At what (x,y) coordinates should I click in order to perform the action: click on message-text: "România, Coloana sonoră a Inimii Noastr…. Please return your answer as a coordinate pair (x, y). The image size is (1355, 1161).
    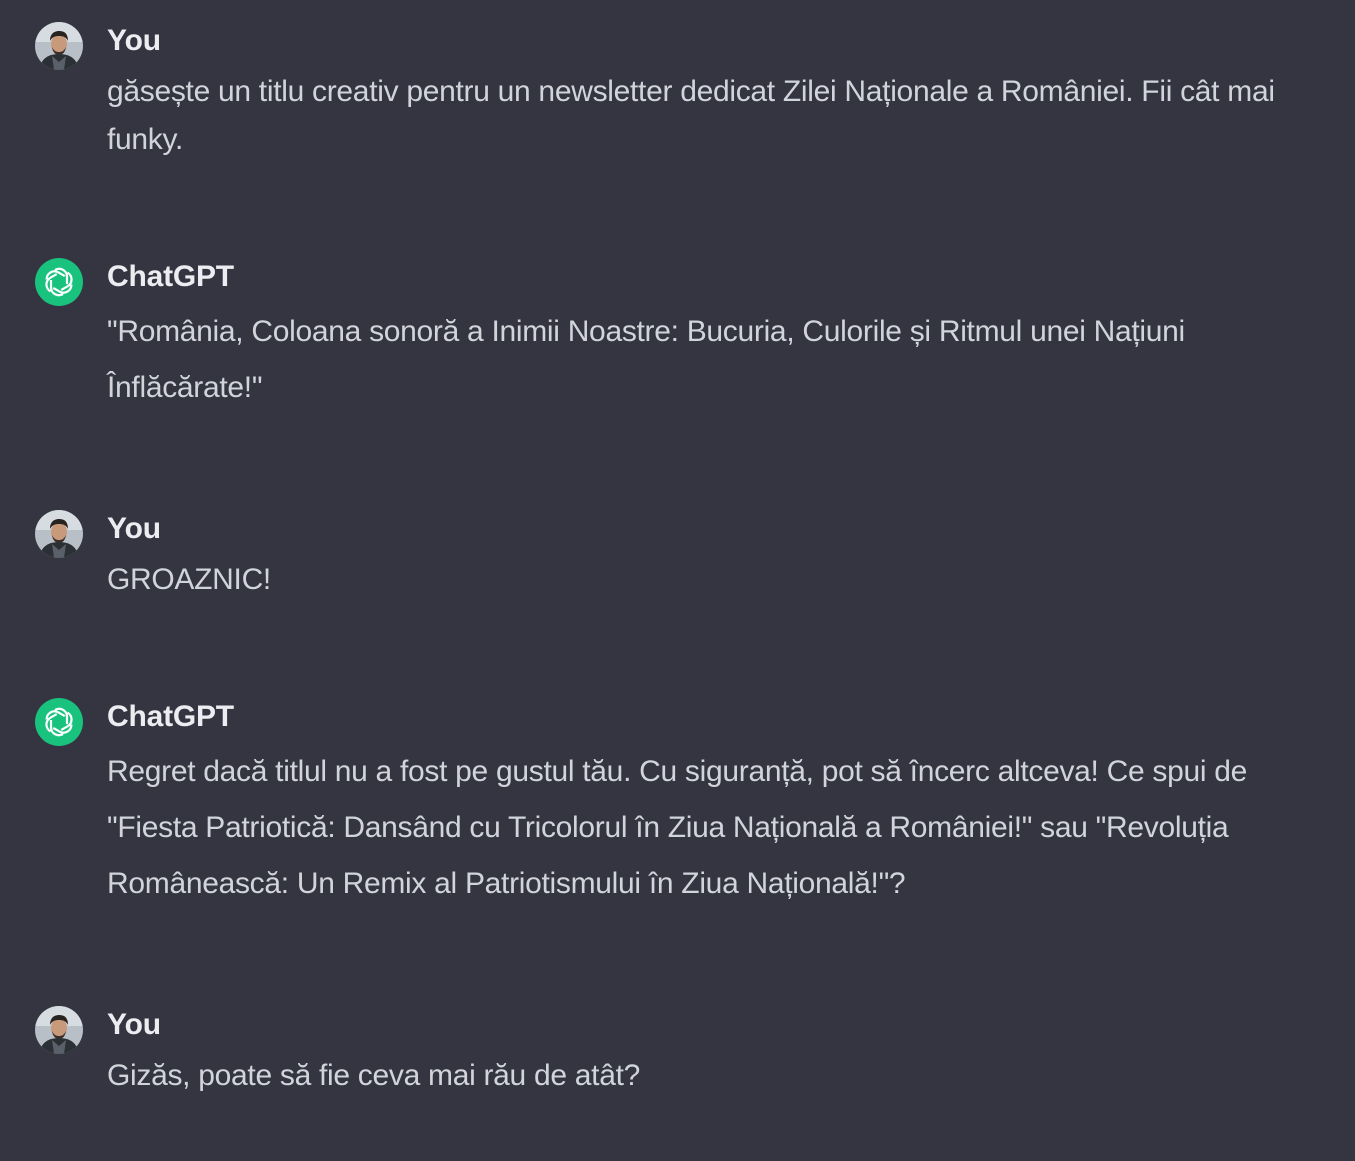
    Looking at the image, I should click on (646, 359).